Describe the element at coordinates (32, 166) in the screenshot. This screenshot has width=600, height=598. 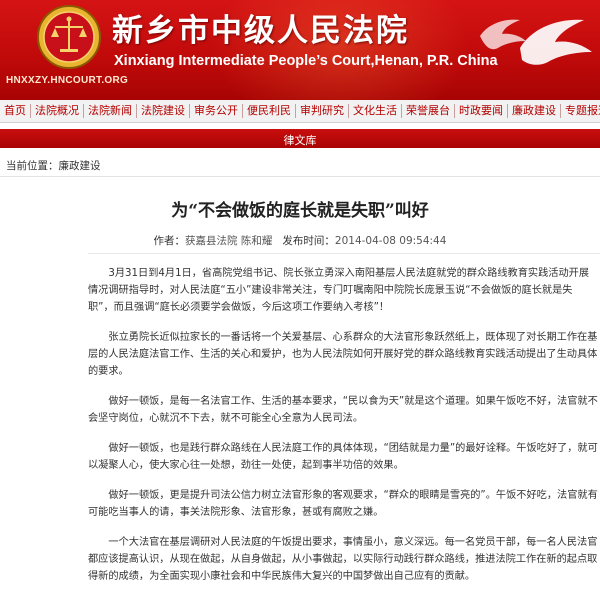
I see `breadcrumb-label: 当前位置：` at that location.